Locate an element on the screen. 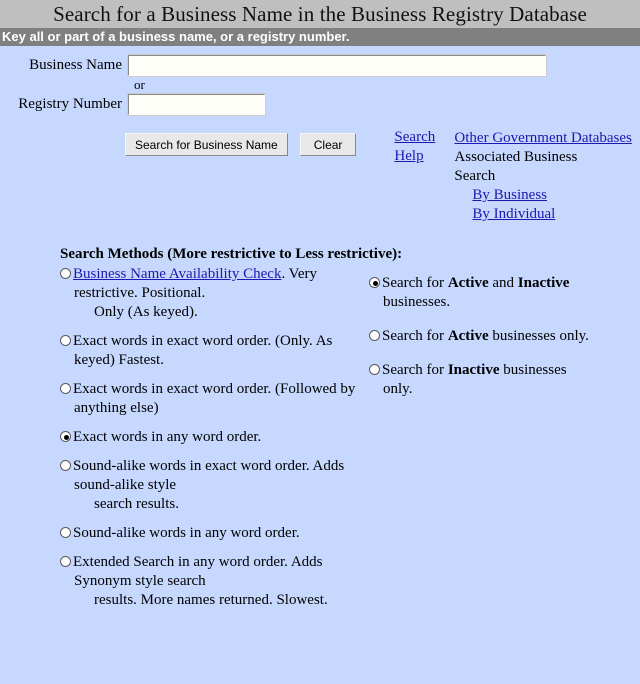 This screenshot has height=684, width=640. by-business-row: By Business is located at coordinates (542, 195).